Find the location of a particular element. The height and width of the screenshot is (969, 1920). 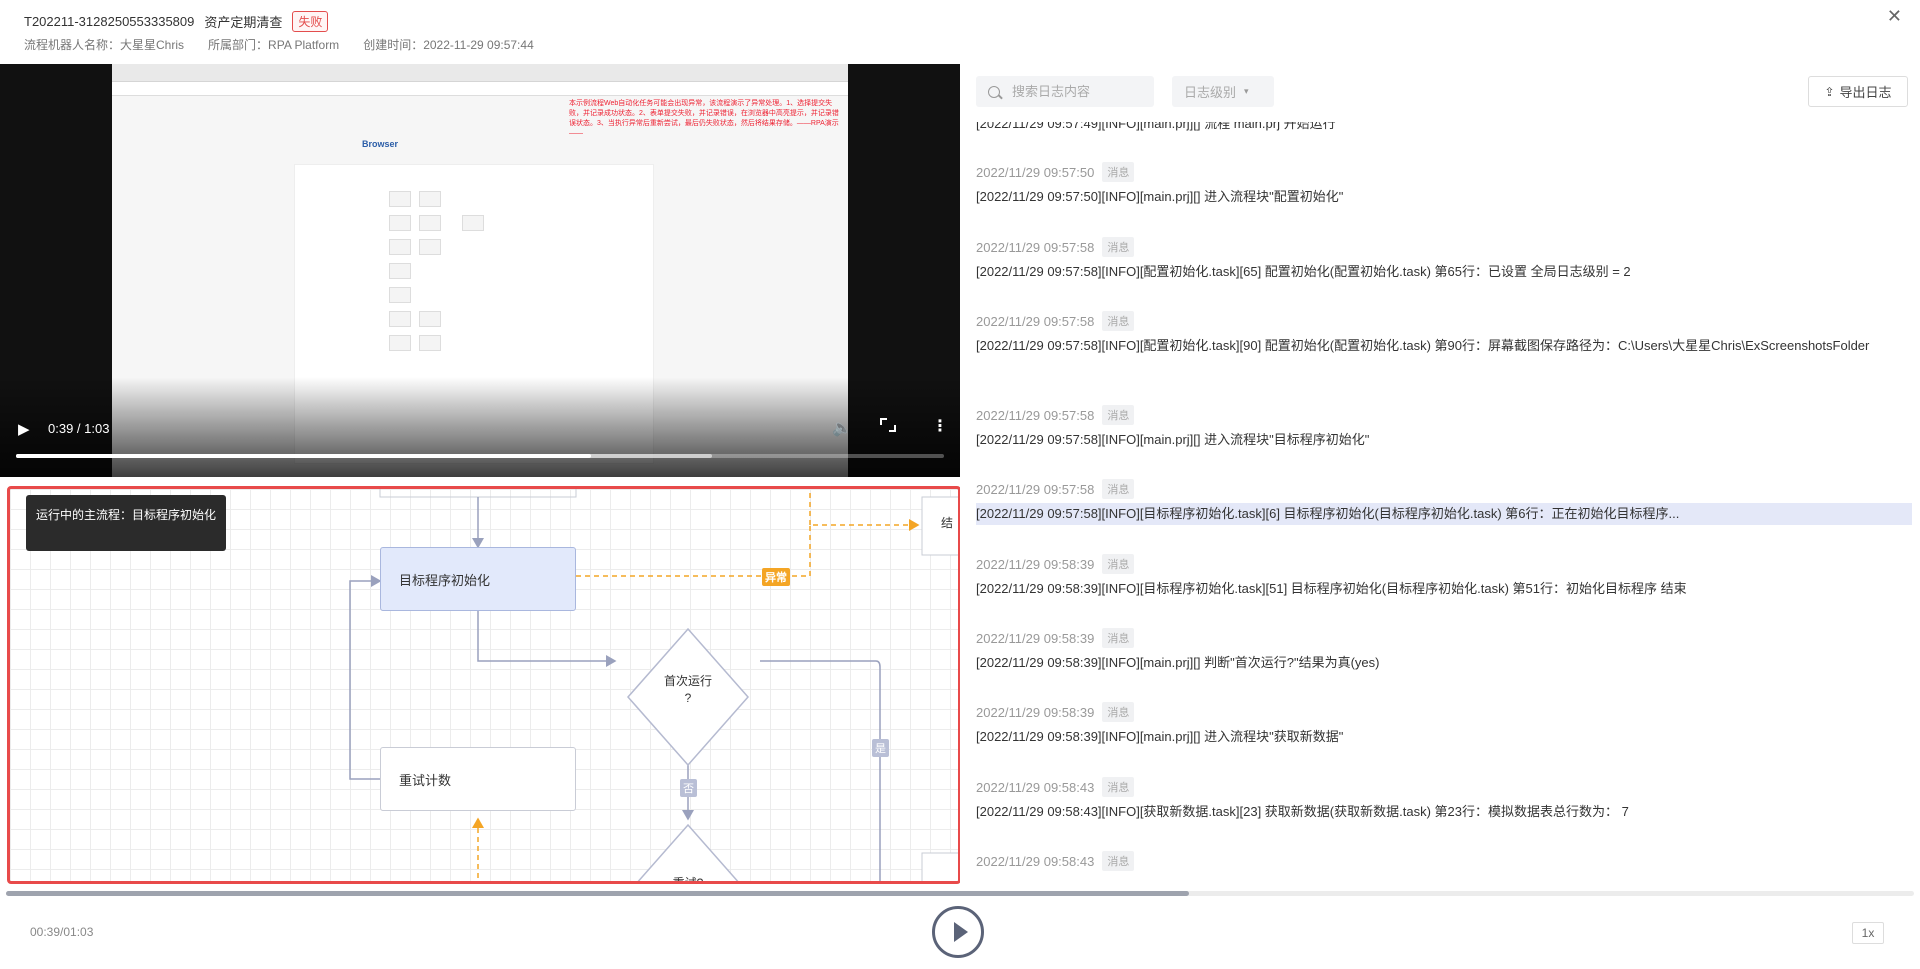

export-log-button: ⇪ 导出日志 is located at coordinates (1858, 91).